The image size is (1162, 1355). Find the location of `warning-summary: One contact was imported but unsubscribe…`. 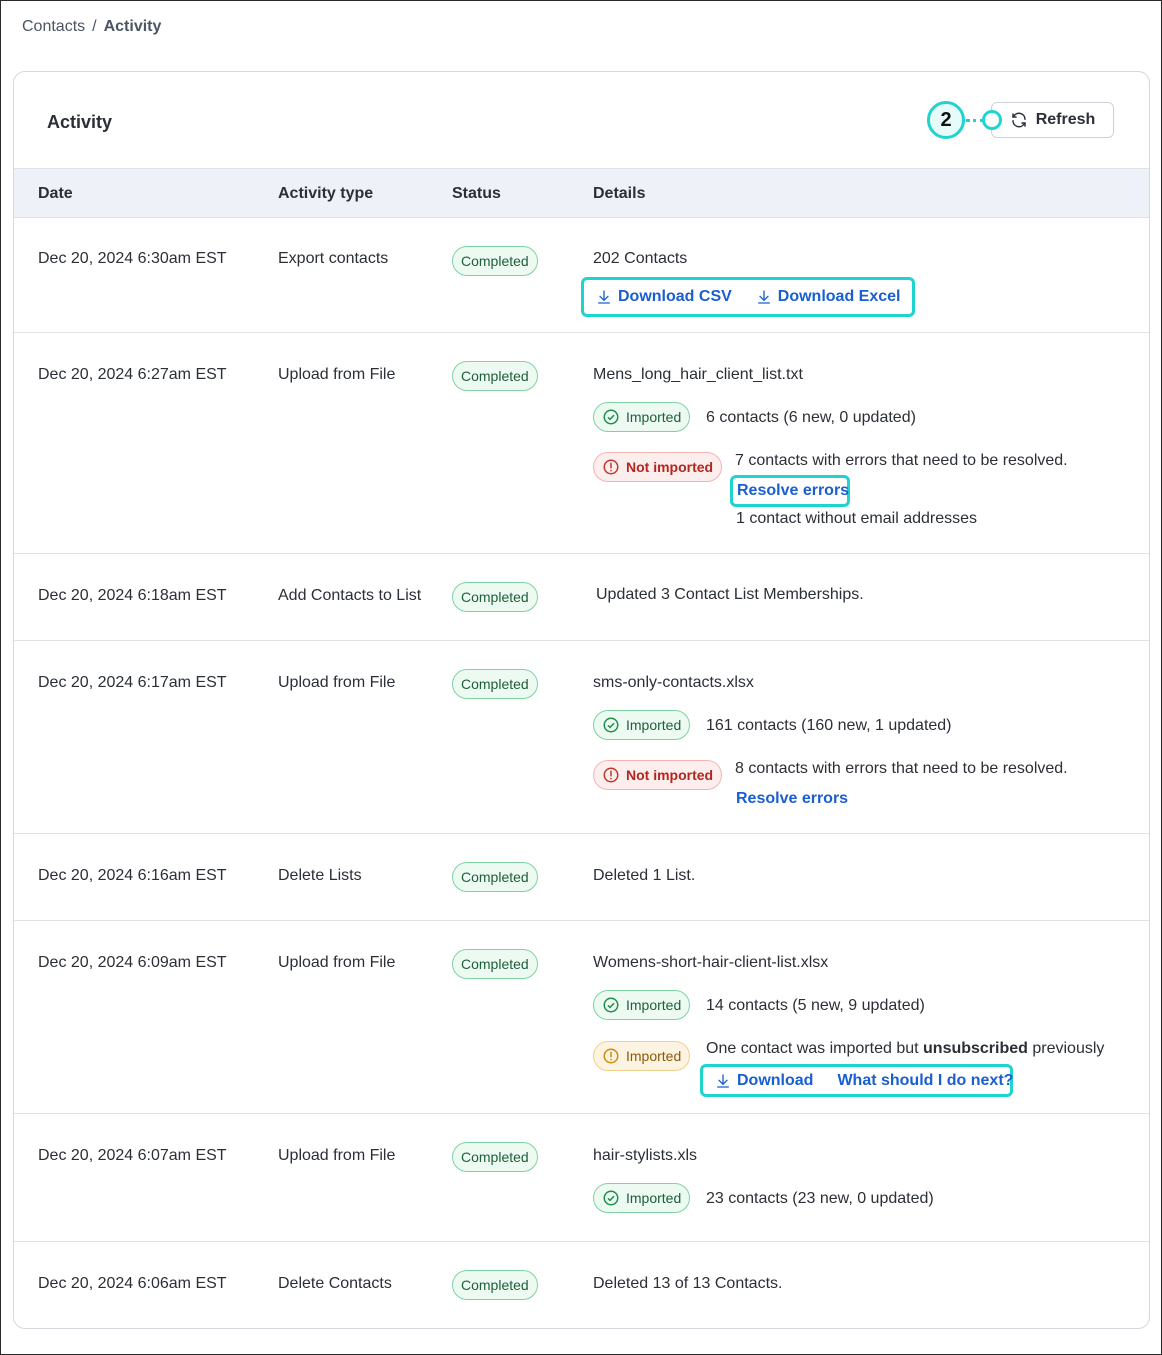

warning-summary: One contact was imported but unsubscribe… is located at coordinates (905, 1049).